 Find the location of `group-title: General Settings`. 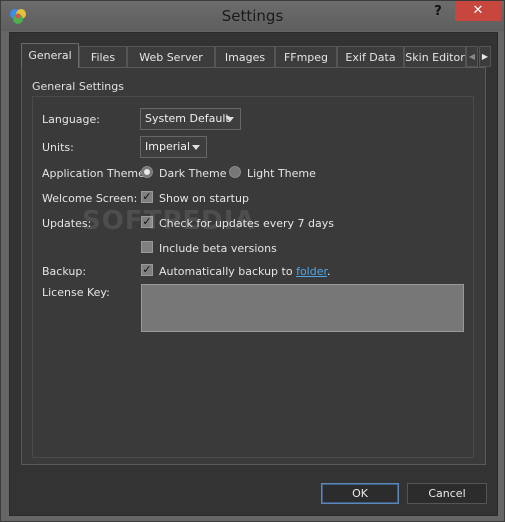

group-title: General Settings is located at coordinates (78, 86).